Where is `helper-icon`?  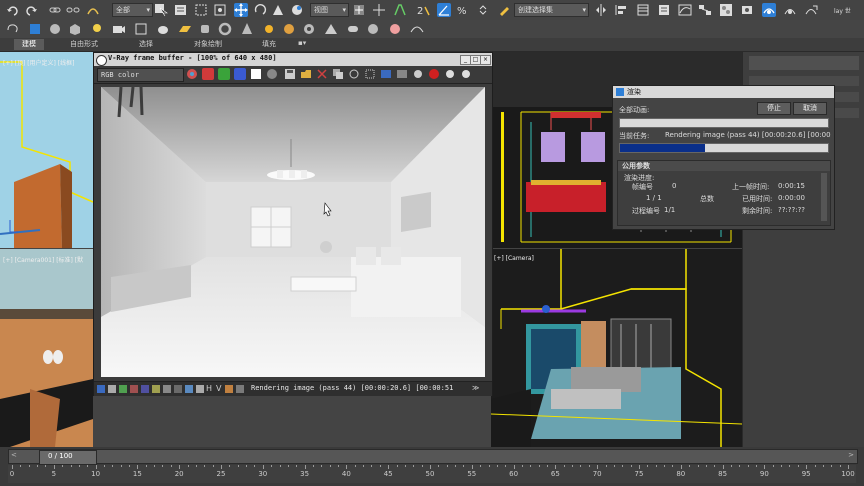 helper-icon is located at coordinates (141, 29).